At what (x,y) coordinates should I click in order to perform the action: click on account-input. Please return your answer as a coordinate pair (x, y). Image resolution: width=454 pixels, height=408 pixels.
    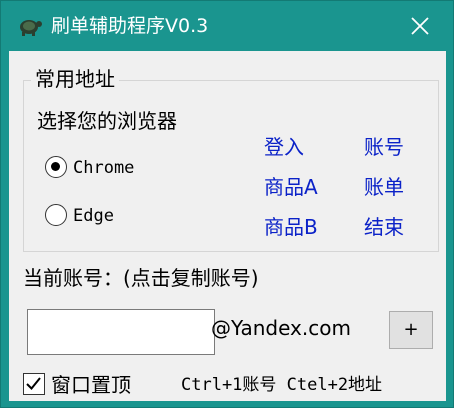
    Looking at the image, I should click on (121, 332).